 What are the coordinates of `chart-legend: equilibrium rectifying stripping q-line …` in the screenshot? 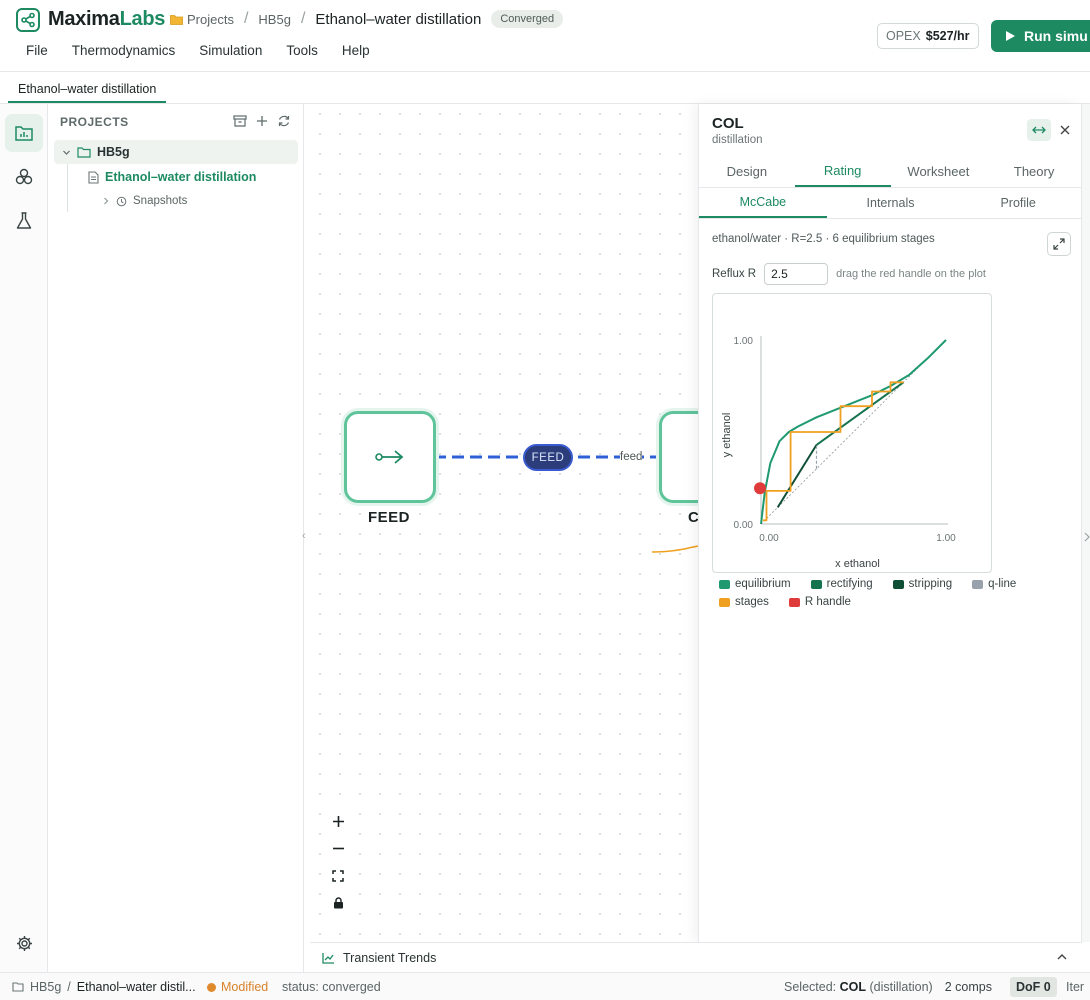 It's located at (889, 593).